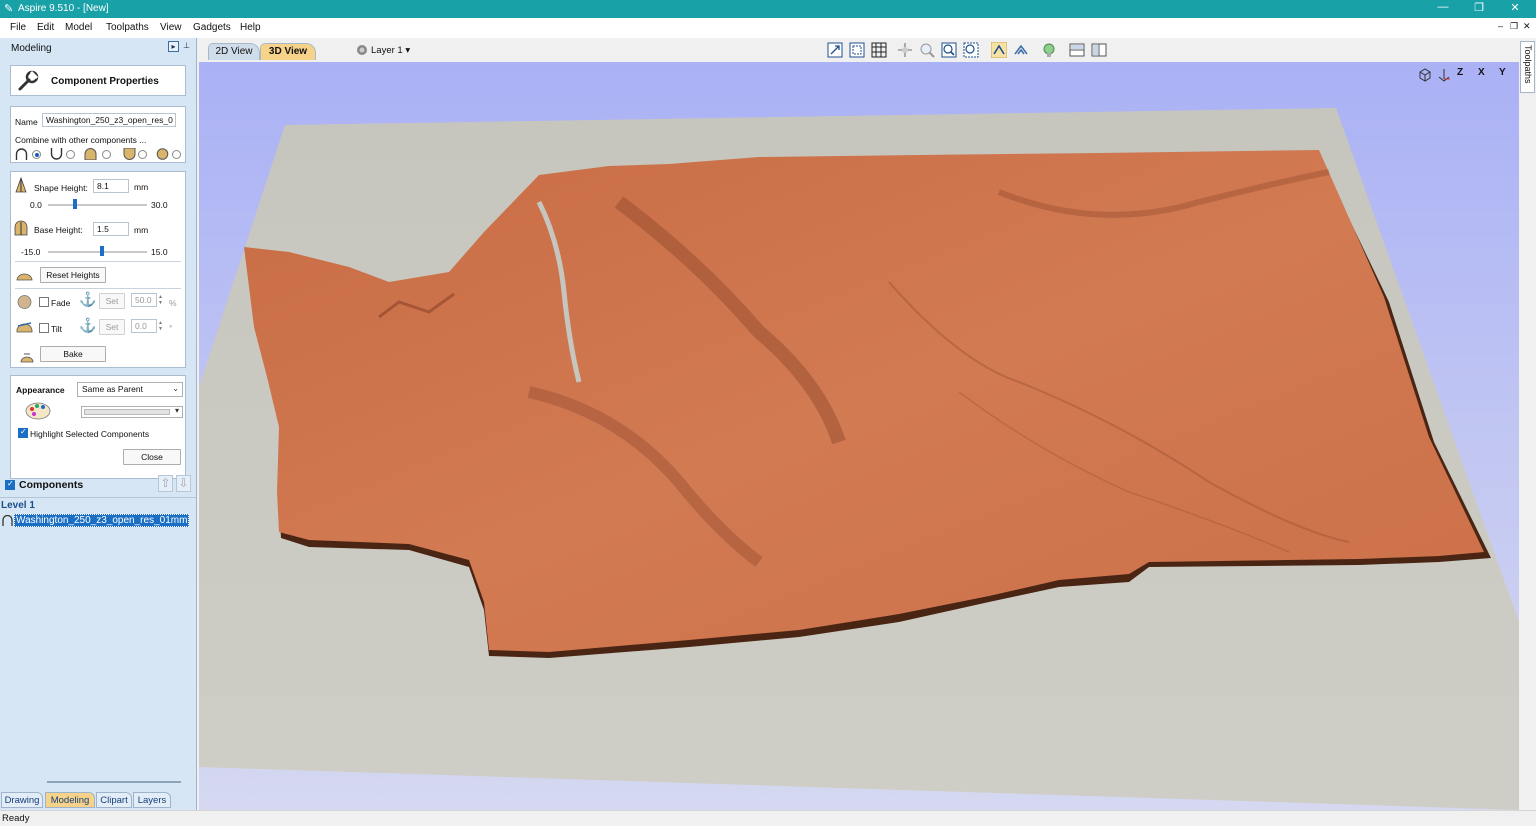 This screenshot has width=1536, height=826. Describe the element at coordinates (102, 520) in the screenshot. I see `component-list-item: Washington_250_z3_open_res_01mm` at that location.